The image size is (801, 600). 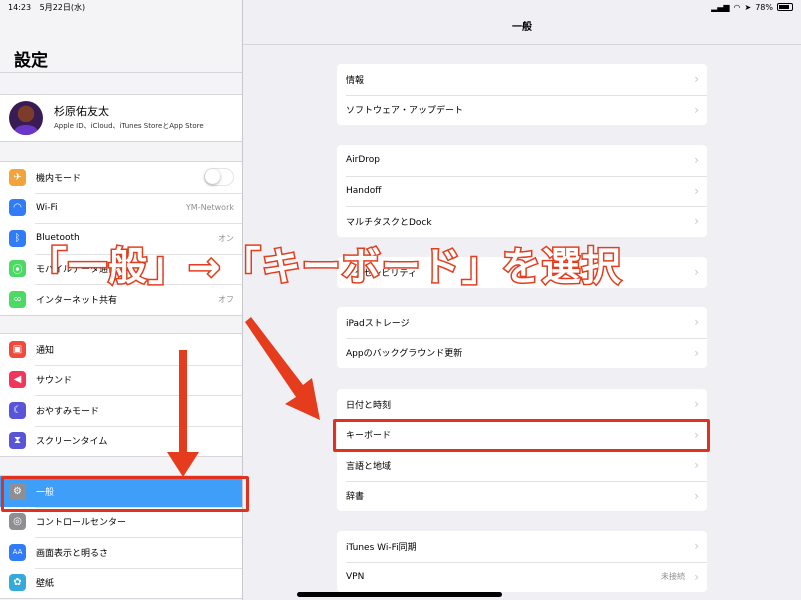 What do you see at coordinates (785, 7) in the screenshot?
I see `battery-icon` at bounding box center [785, 7].